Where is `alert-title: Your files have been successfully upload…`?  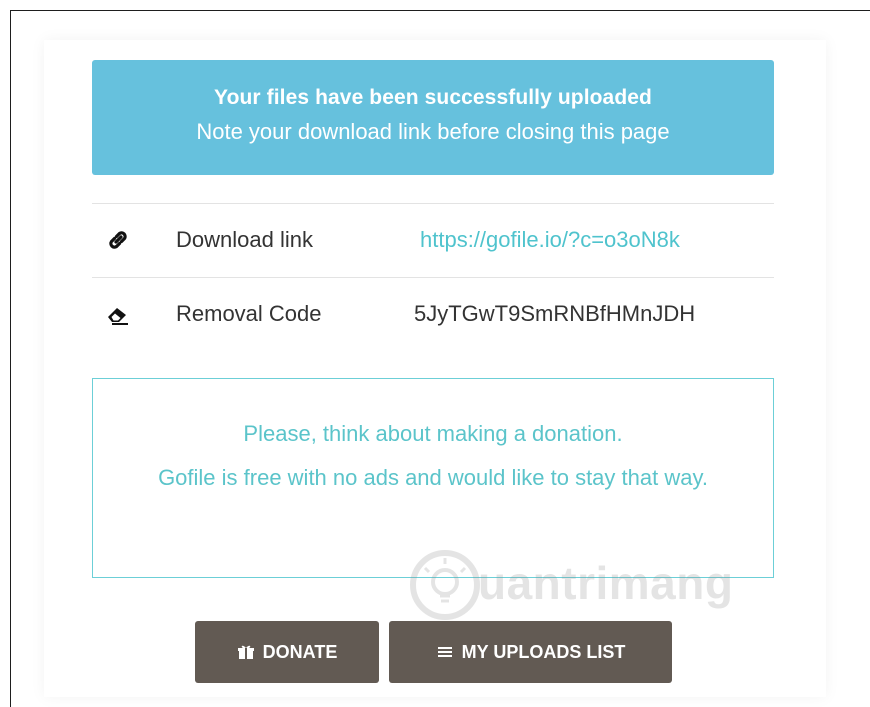 alert-title: Your files have been successfully upload… is located at coordinates (433, 97).